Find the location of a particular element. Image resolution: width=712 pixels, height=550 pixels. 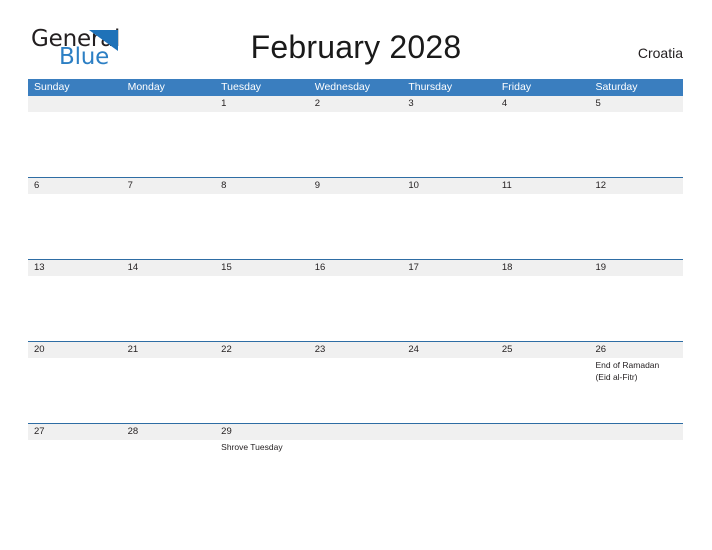

week-cells: 6 7 8 9 10 11 12 is located at coordinates (356, 218).